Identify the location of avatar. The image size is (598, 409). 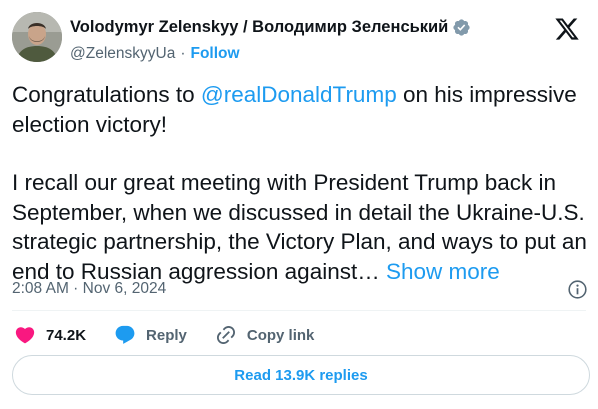
(37, 37).